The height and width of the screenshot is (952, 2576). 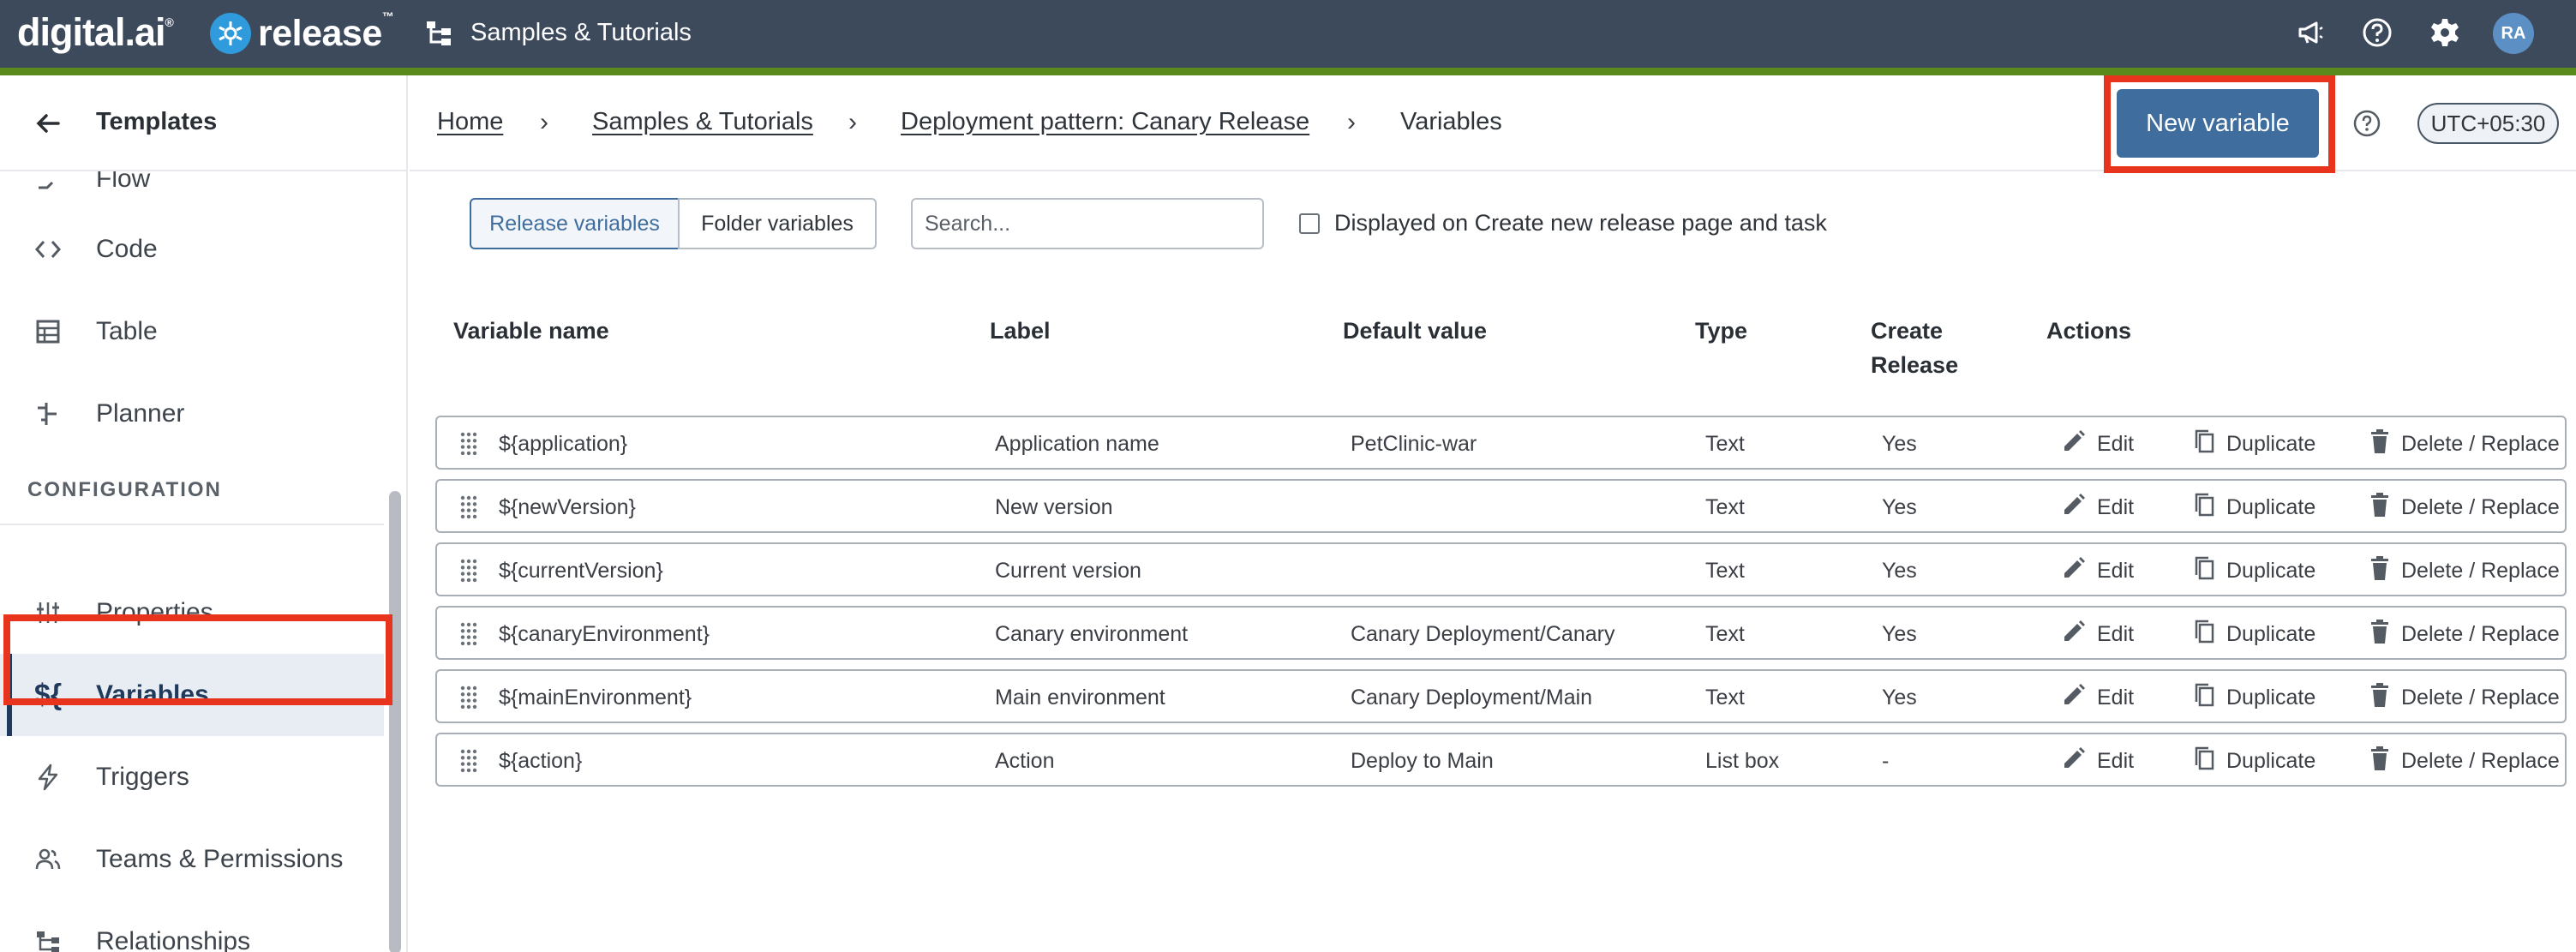 What do you see at coordinates (1105, 122) in the screenshot?
I see `breadcrumb-template: Deployment pattern: Canary Release` at bounding box center [1105, 122].